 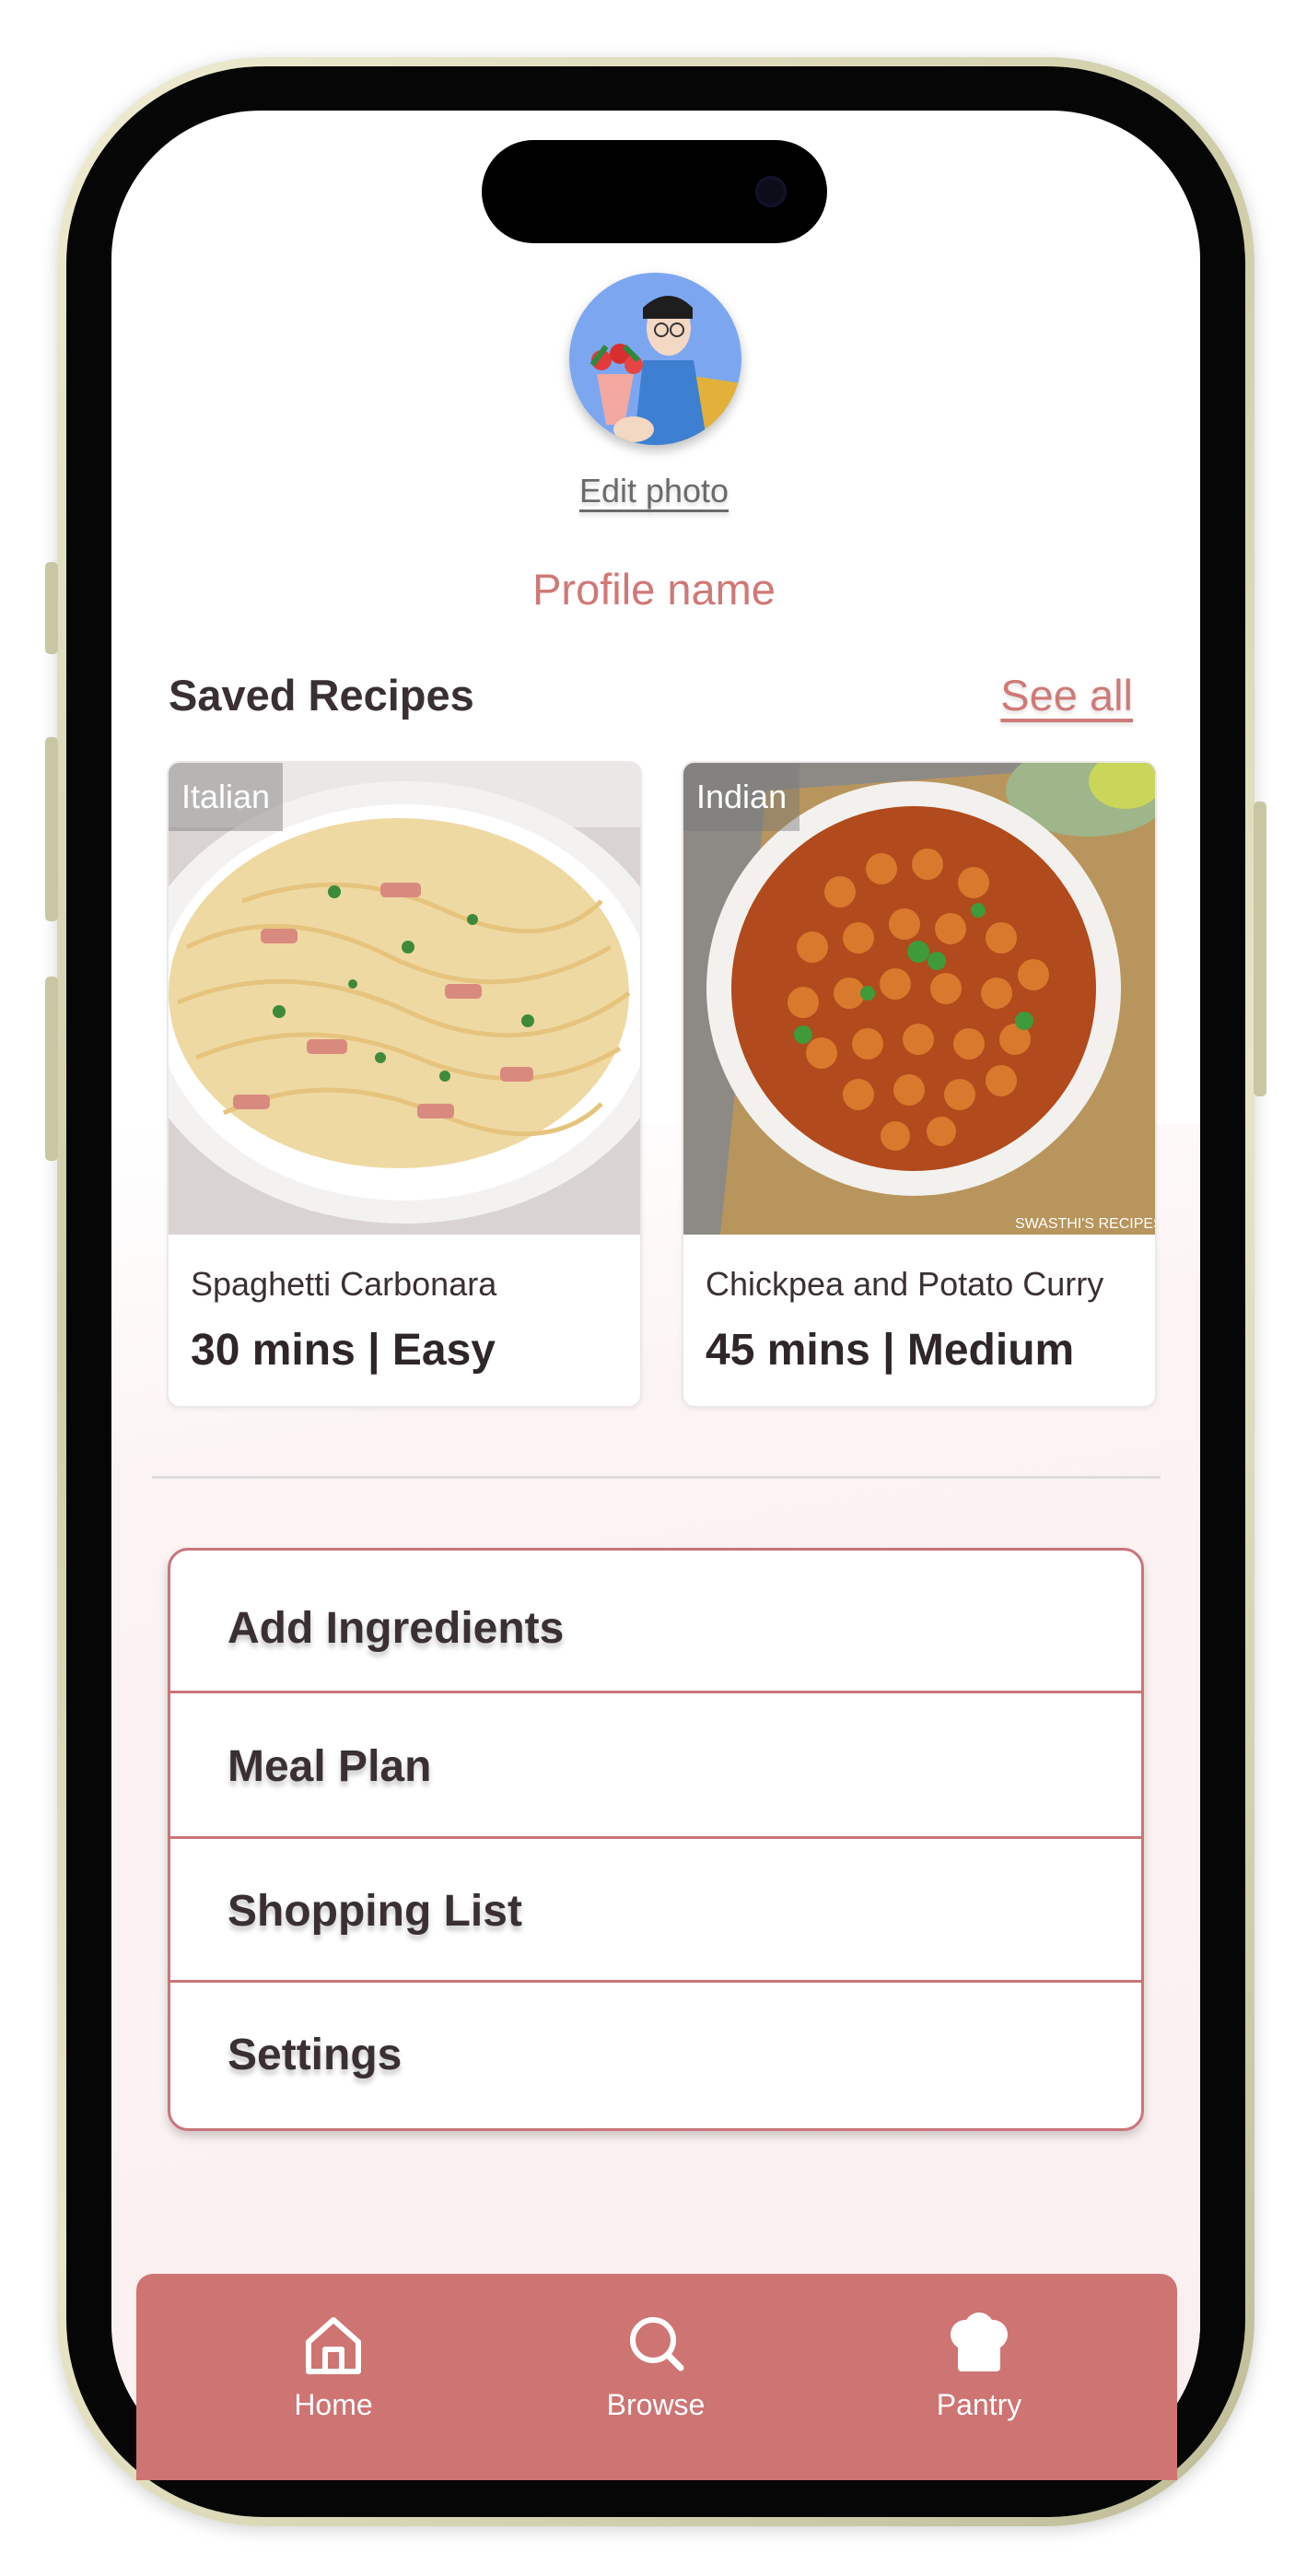 I want to click on cuisine-tag: Indian, so click(x=742, y=797).